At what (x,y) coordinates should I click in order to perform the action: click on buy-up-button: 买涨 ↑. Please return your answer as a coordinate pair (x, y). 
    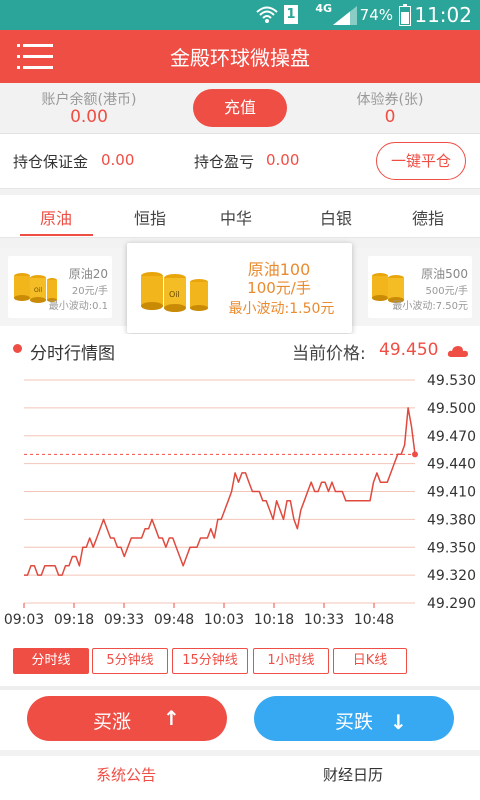
    Looking at the image, I should click on (127, 718).